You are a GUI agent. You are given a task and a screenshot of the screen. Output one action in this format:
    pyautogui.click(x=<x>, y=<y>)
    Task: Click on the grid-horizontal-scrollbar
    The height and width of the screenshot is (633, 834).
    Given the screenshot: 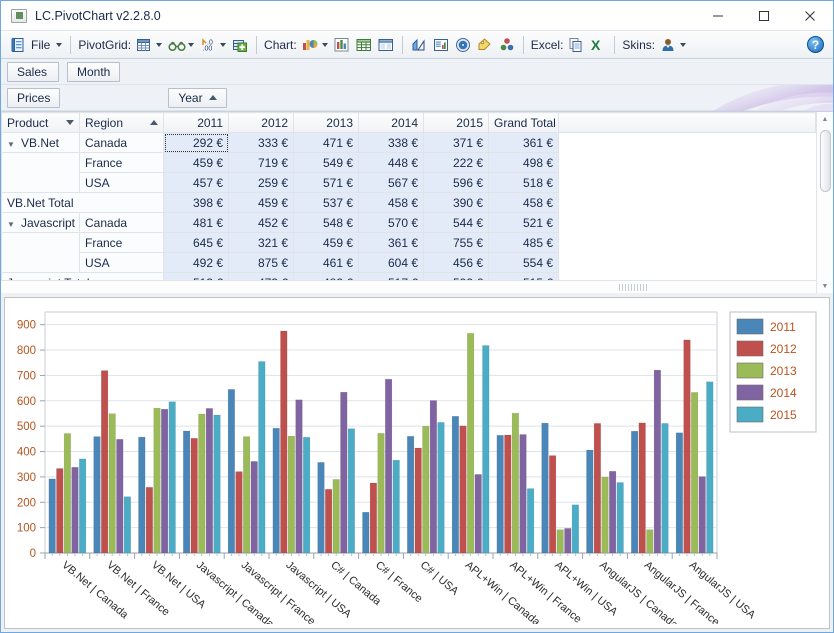 What is the action you would take?
    pyautogui.click(x=408, y=286)
    